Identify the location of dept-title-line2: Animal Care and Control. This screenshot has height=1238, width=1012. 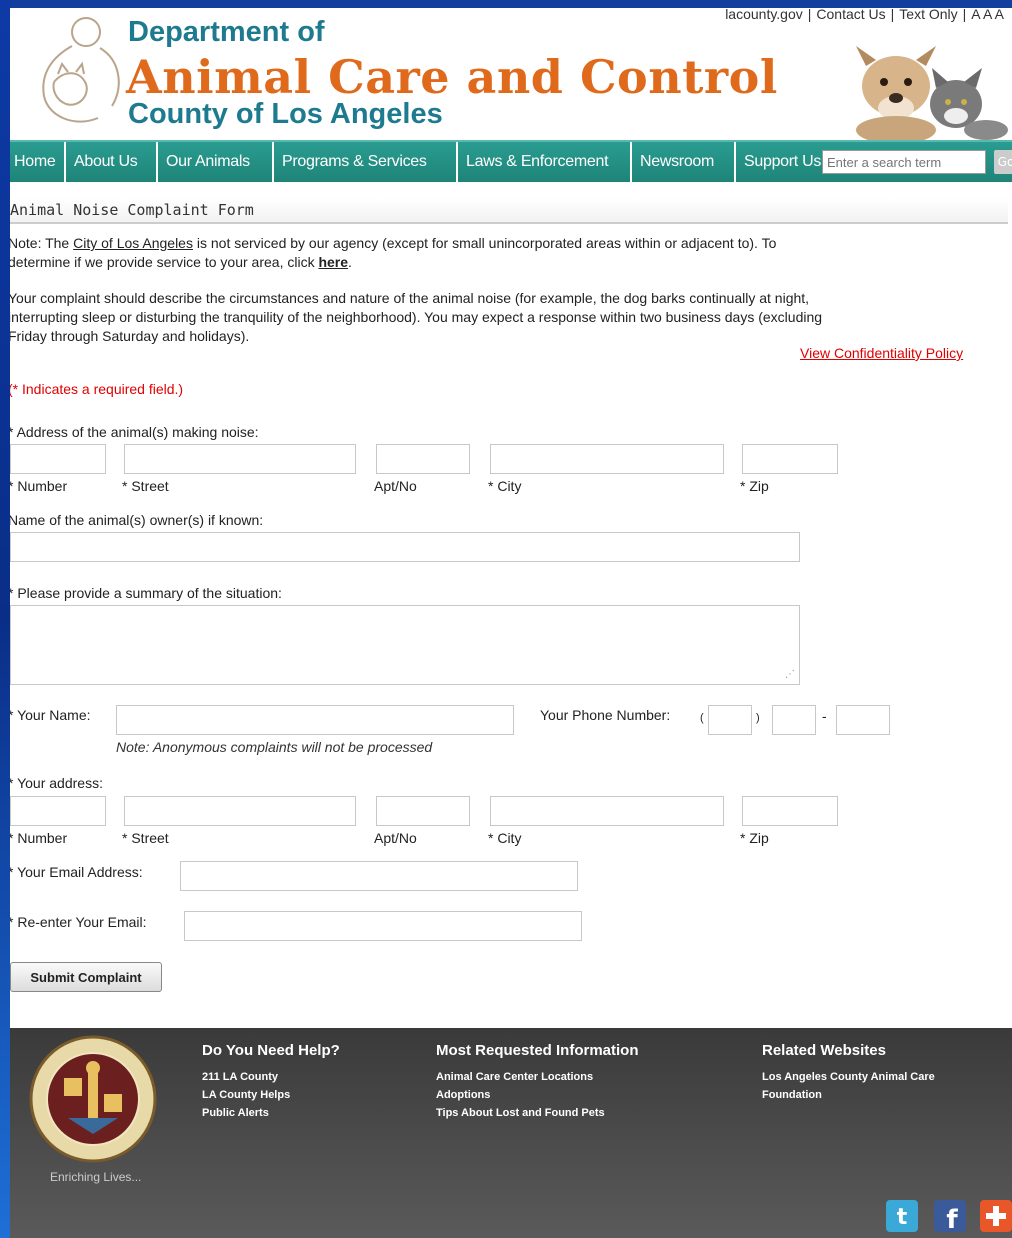
(452, 77).